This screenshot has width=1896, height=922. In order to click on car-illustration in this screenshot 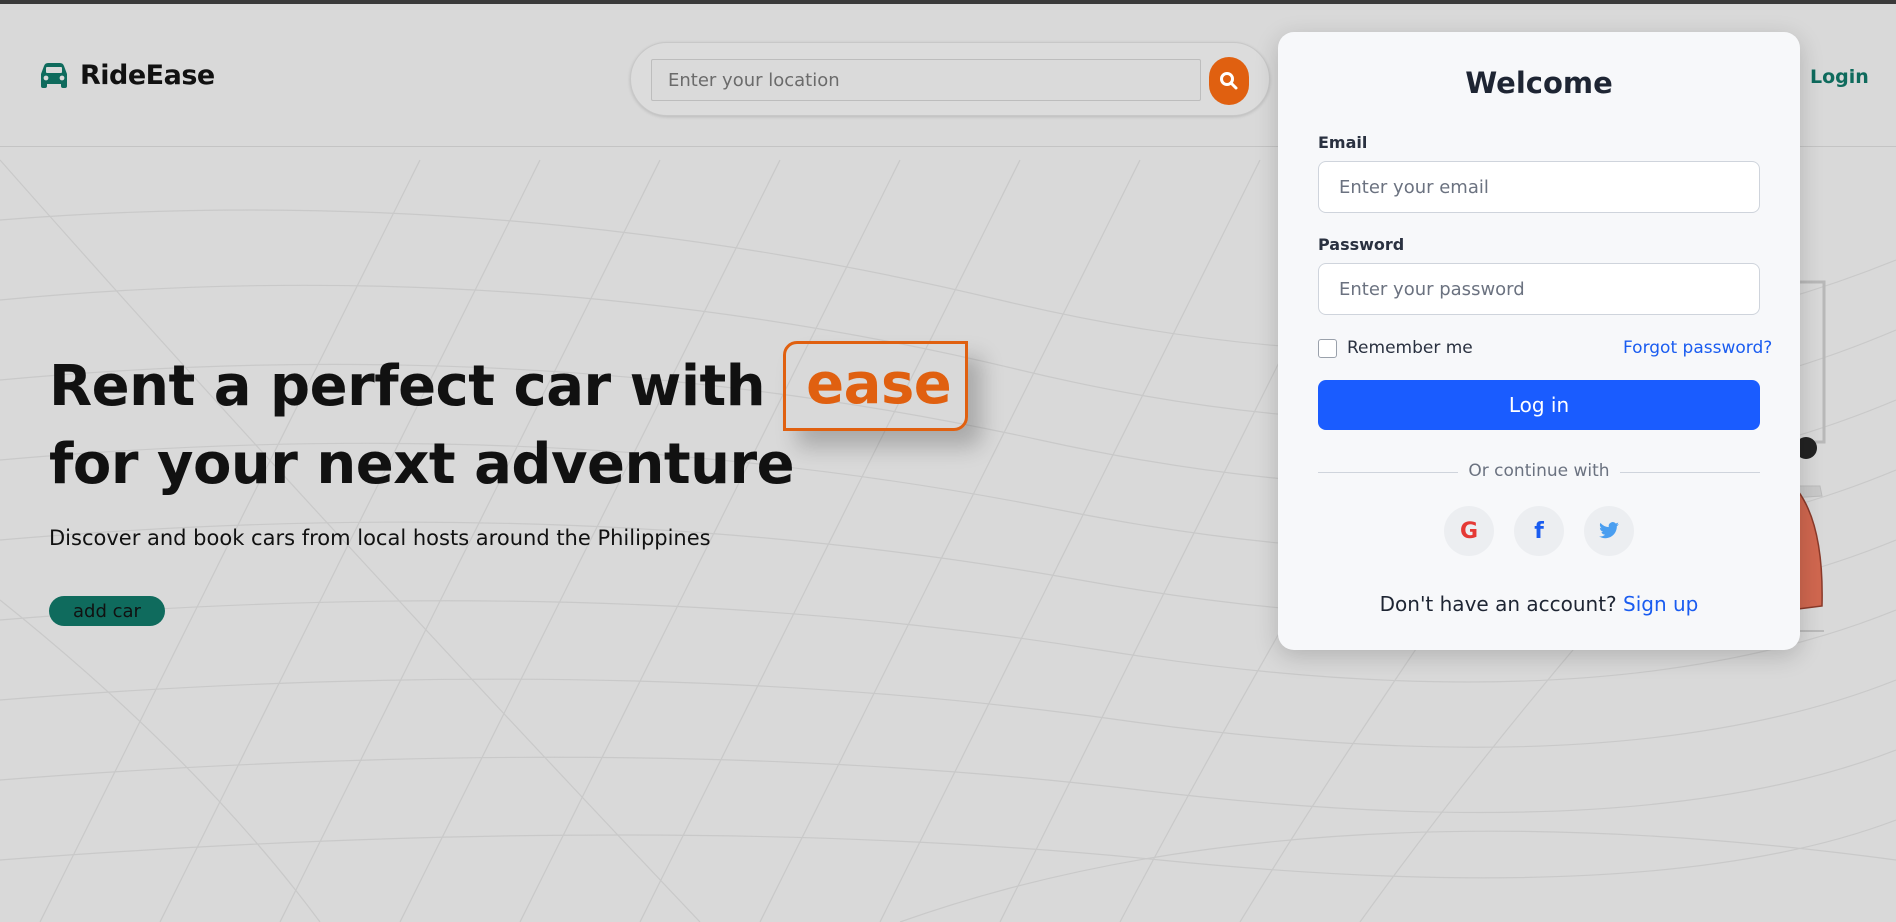, I will do `click(1808, 456)`.